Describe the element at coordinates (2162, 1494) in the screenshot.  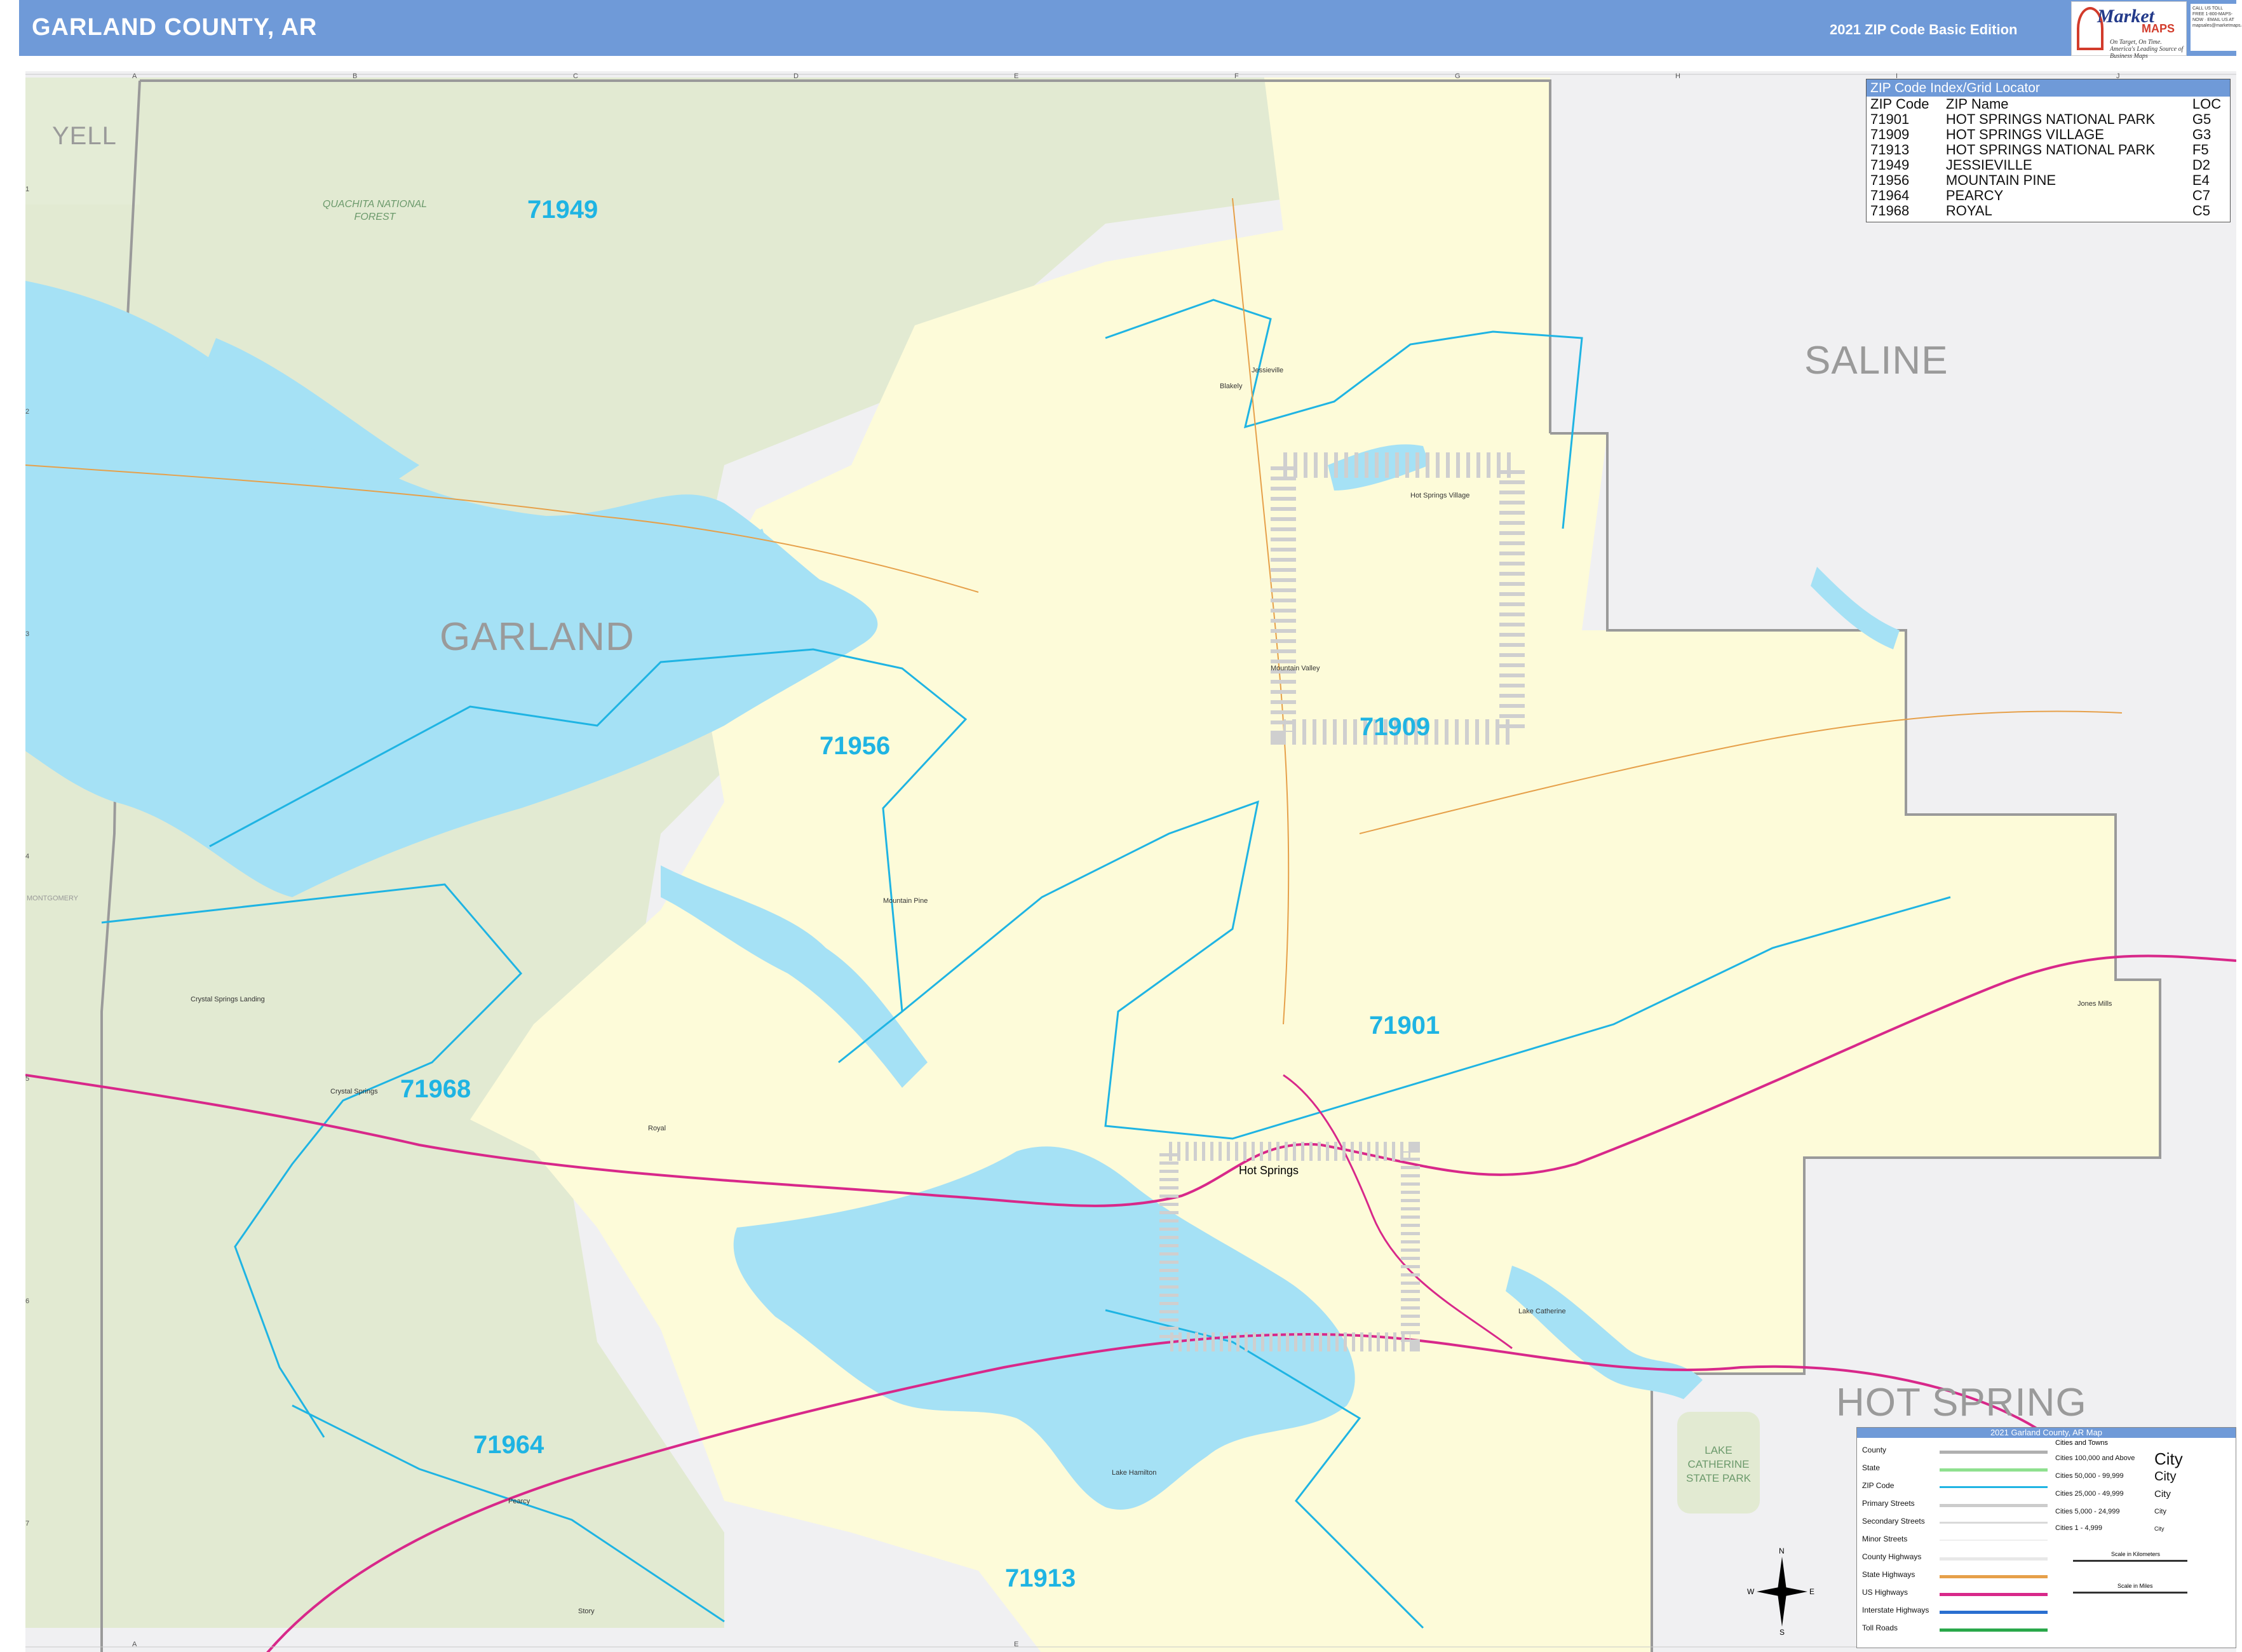
I see `legend-city-sample-3: City` at that location.